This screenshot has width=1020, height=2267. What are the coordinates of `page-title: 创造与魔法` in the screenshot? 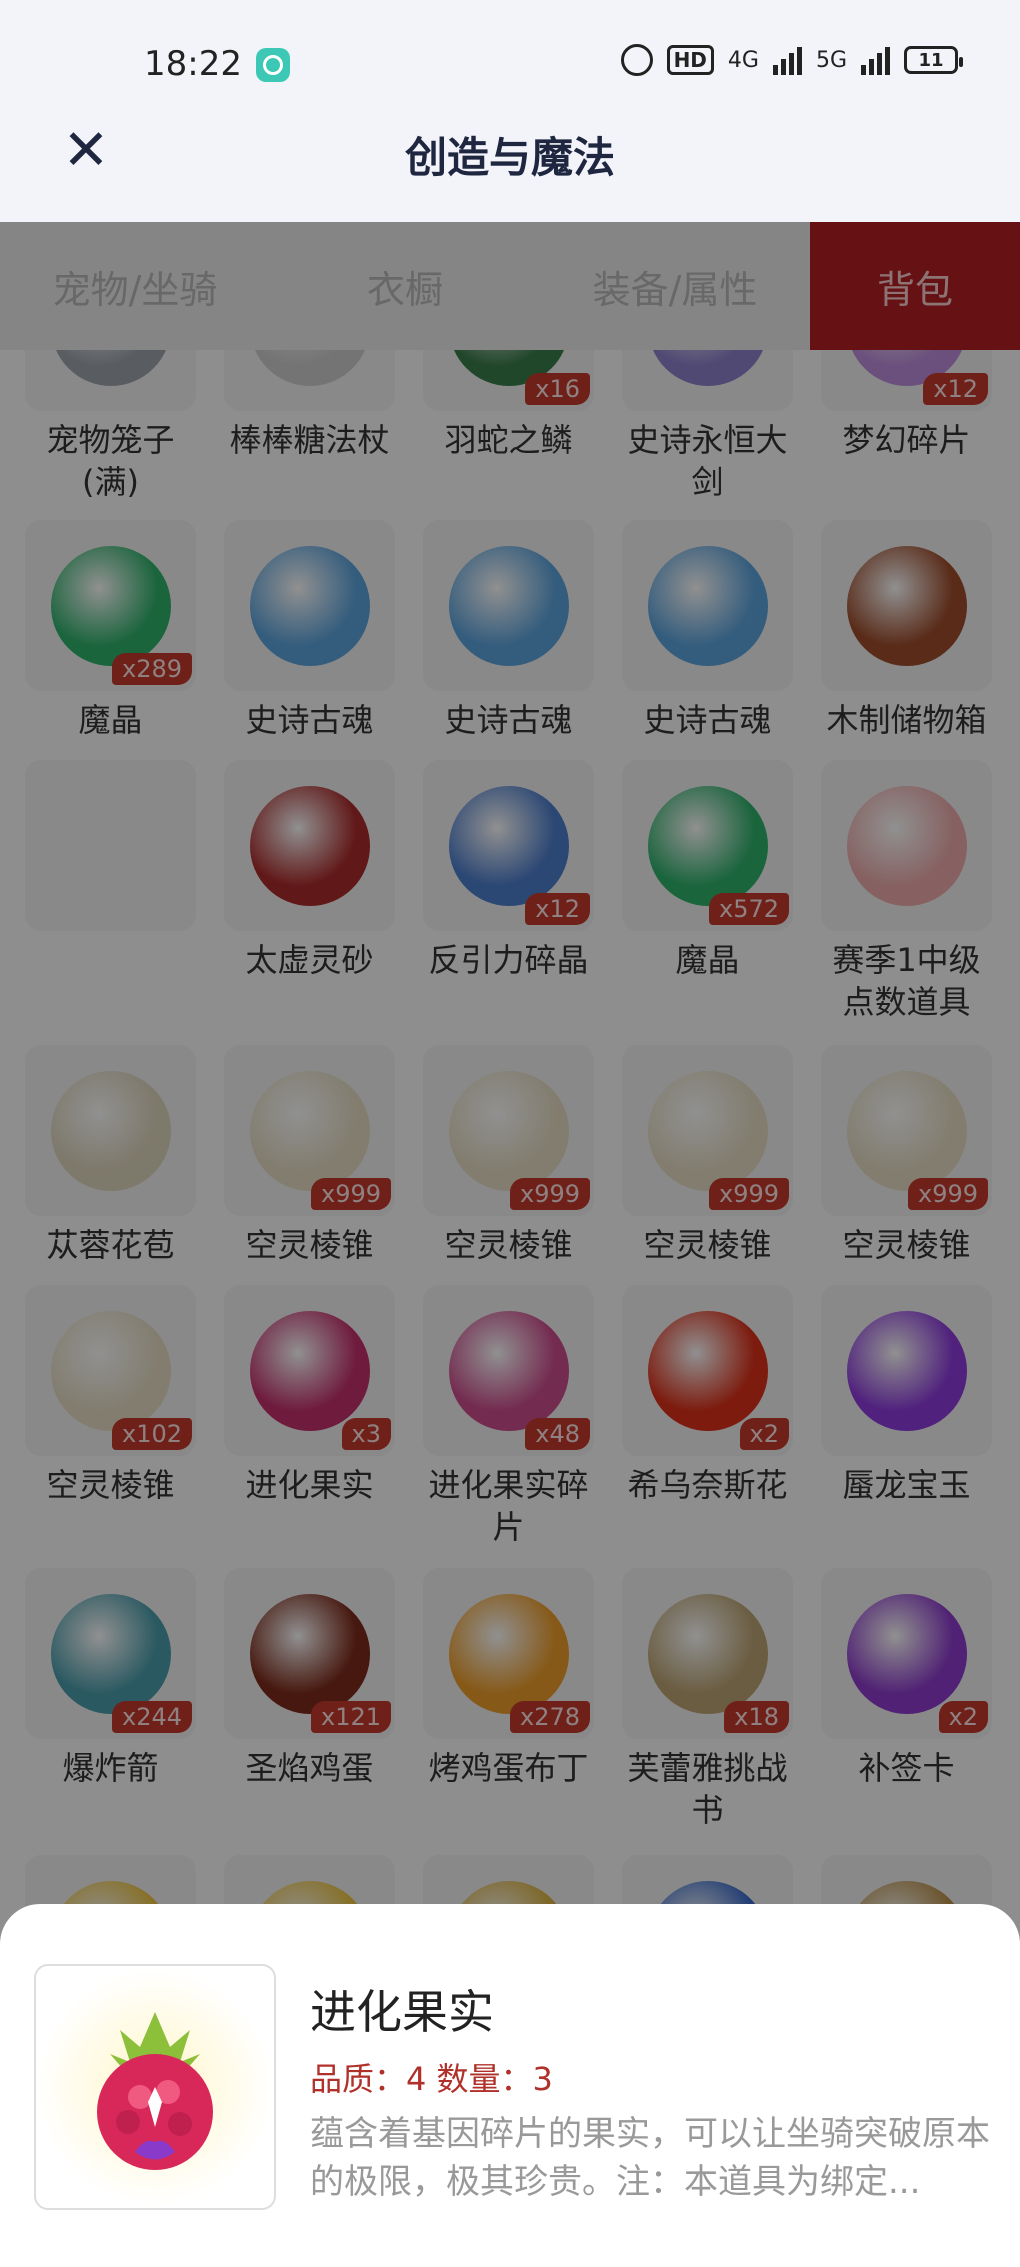 It's located at (509, 157).